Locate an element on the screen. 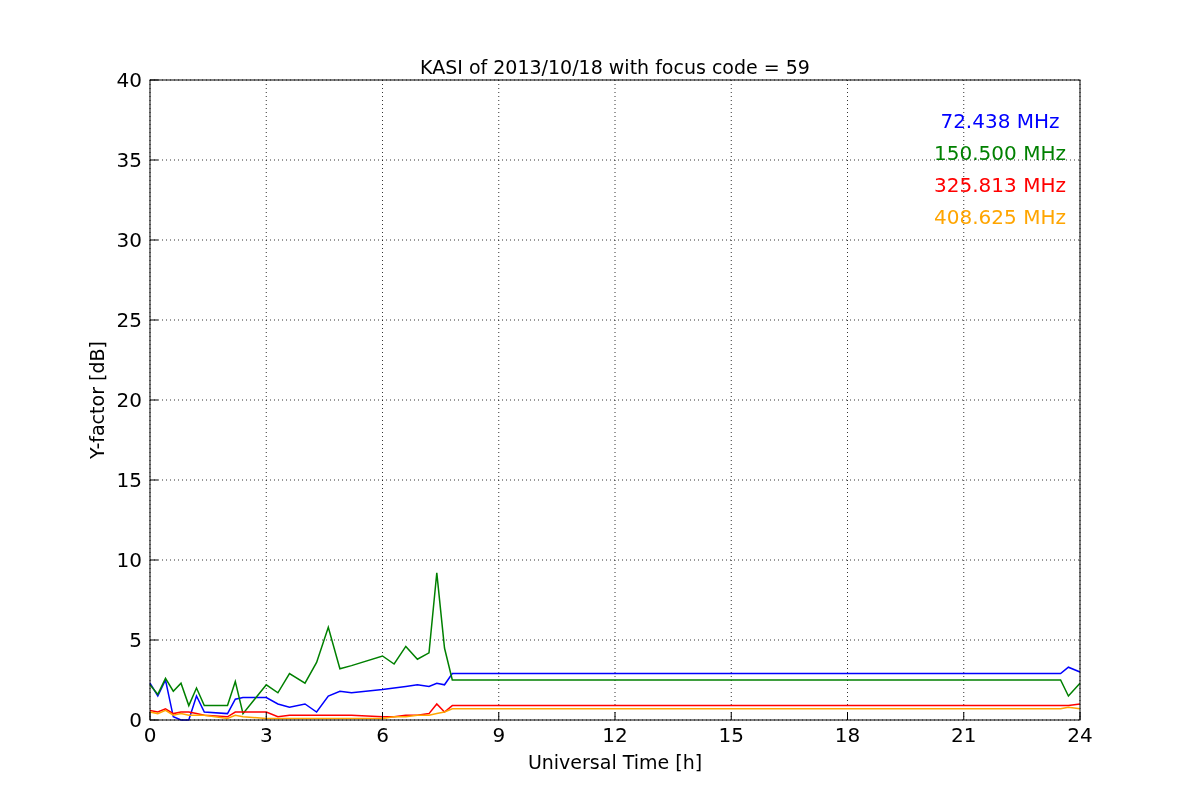  x-tick-label: 24 is located at coordinates (1080, 735).